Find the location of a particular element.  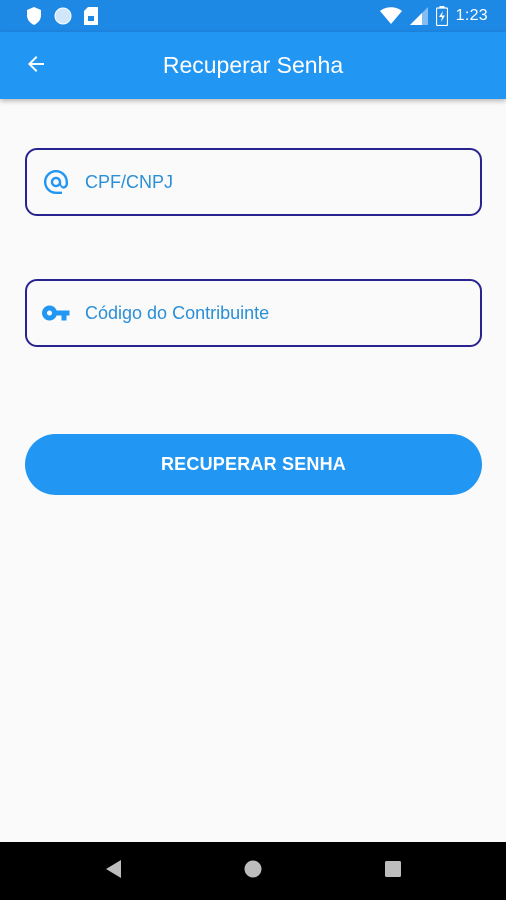

shield-icon is located at coordinates (34, 16).